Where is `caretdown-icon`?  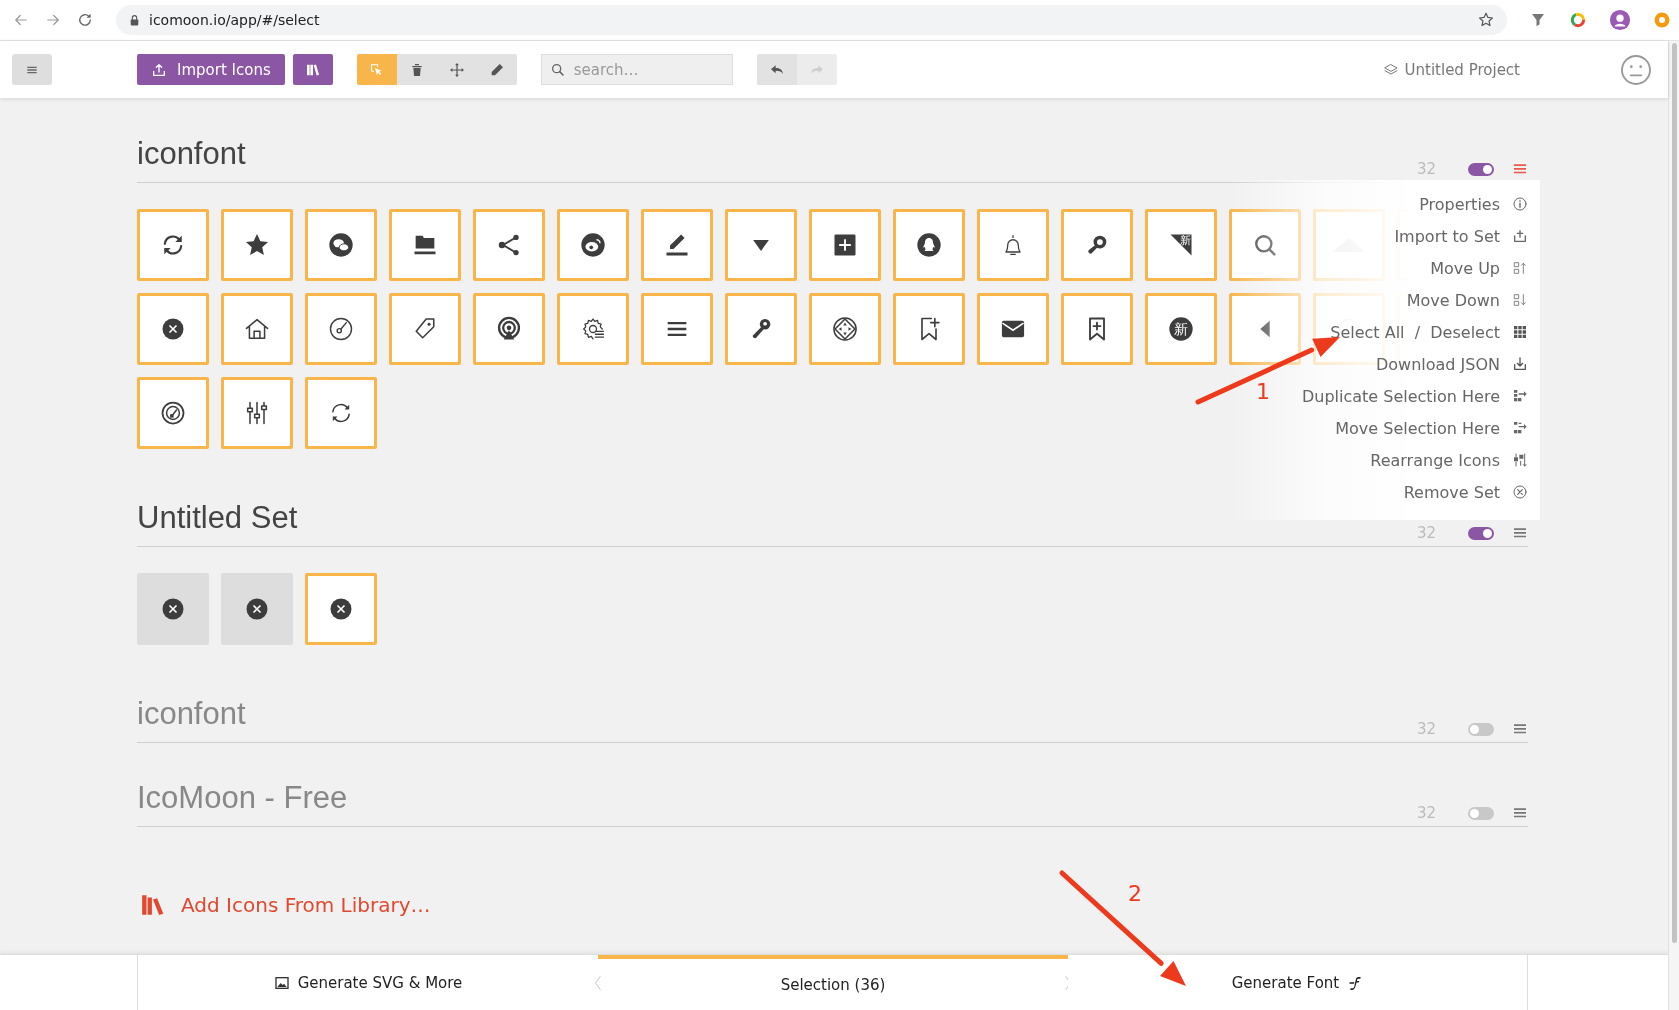 caretdown-icon is located at coordinates (761, 245).